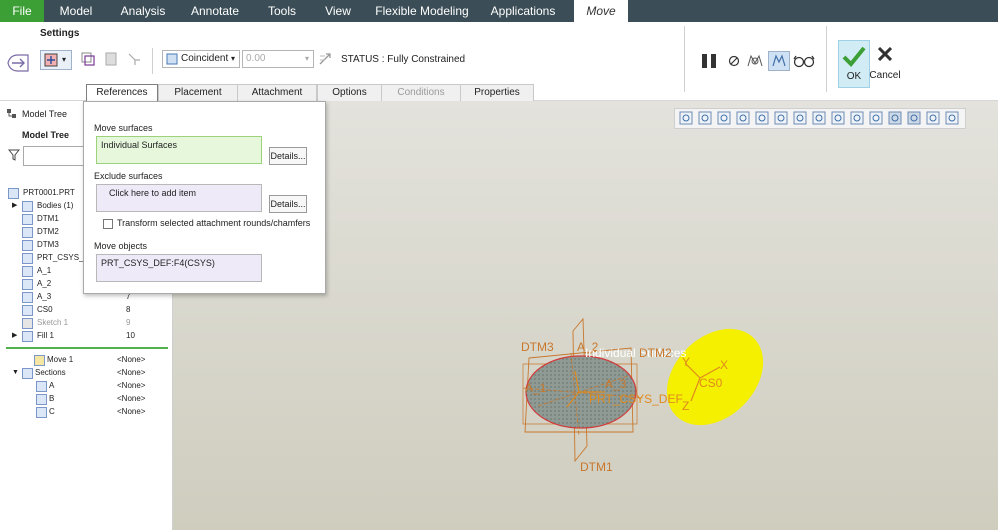 Image resolution: width=998 pixels, height=530 pixels. Describe the element at coordinates (128, 176) in the screenshot. I see `exclude-surfaces-label: Exclude surfaces` at that location.